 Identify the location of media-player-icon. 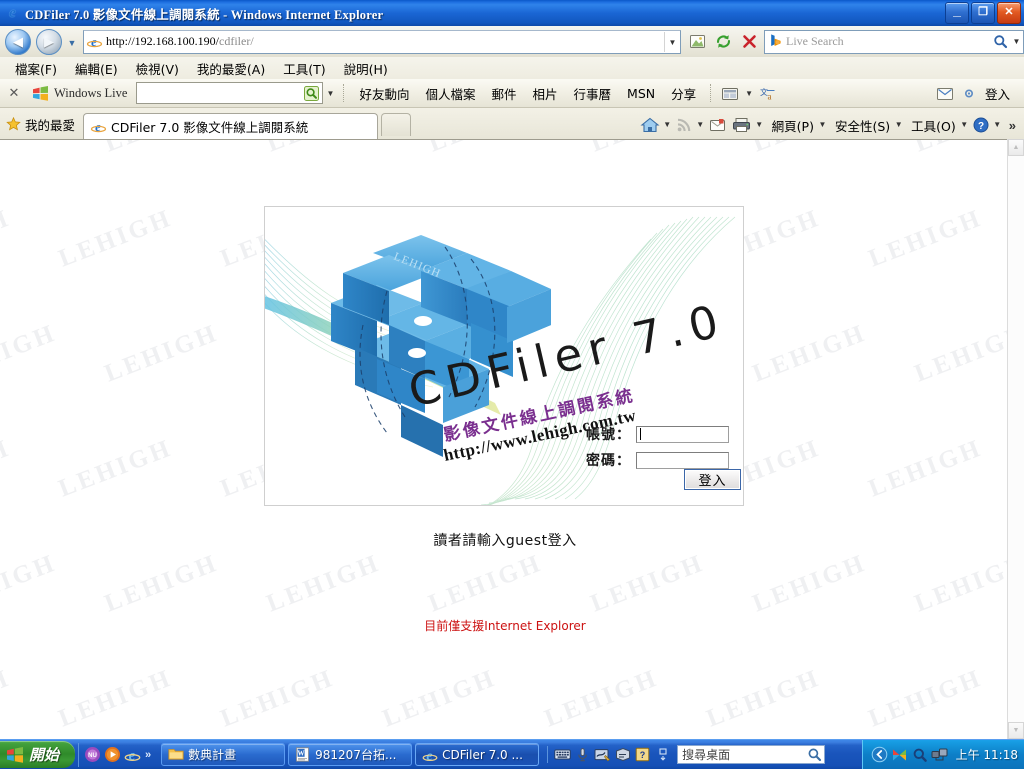
(112, 755).